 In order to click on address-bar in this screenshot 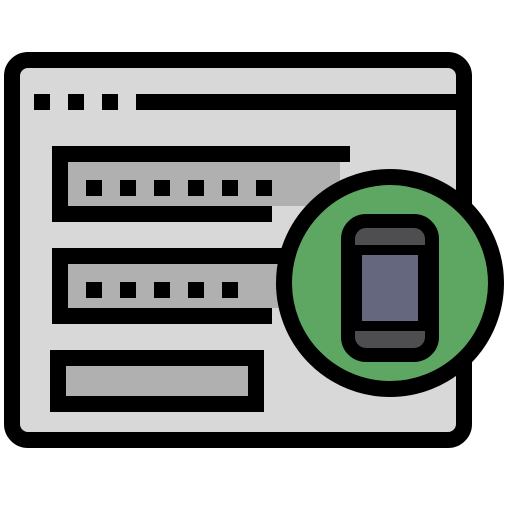, I will do `click(300, 102)`.